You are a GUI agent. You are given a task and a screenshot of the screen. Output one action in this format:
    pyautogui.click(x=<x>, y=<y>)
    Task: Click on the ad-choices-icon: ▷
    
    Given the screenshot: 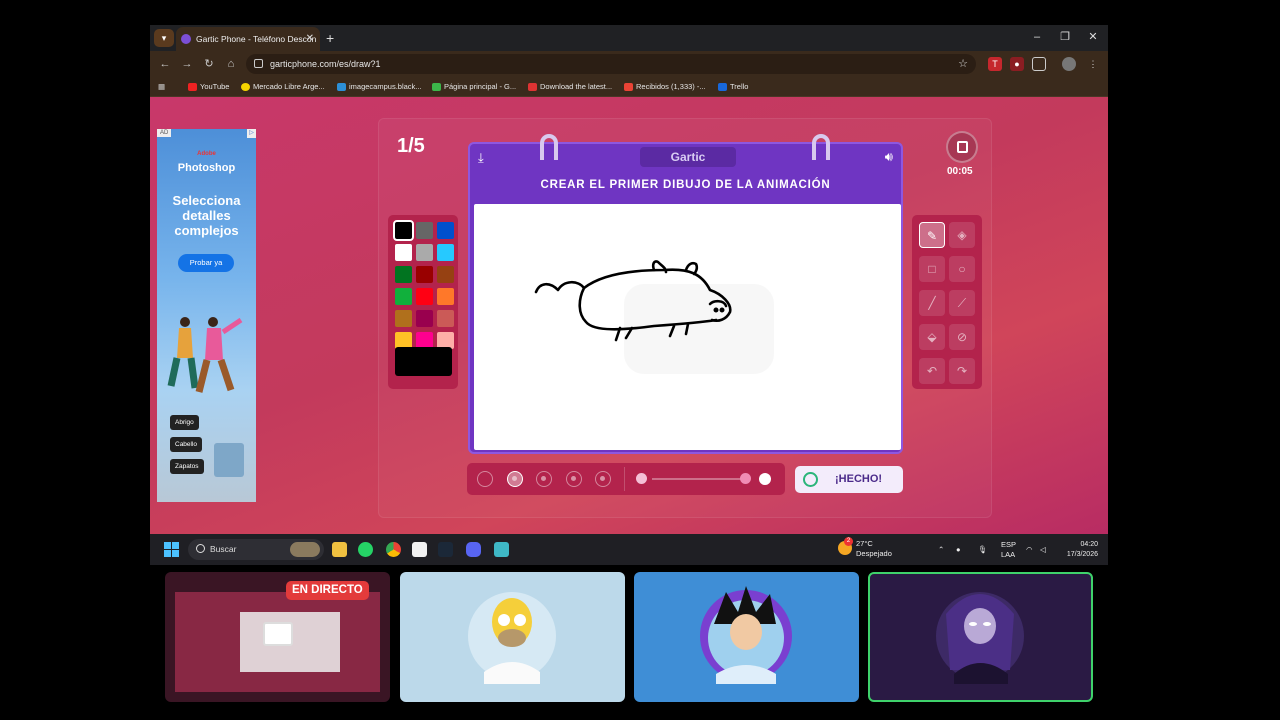 What is the action you would take?
    pyautogui.click(x=251, y=133)
    